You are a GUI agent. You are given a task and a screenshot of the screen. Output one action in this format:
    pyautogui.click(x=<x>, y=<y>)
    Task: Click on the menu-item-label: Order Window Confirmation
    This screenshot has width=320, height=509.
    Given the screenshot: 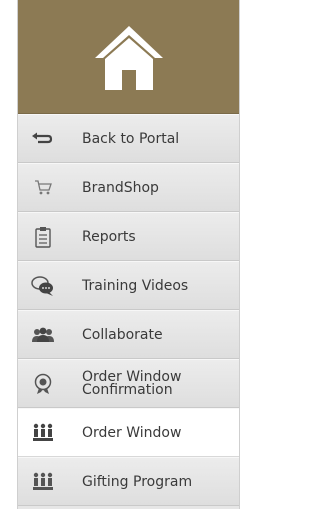 What is the action you would take?
    pyautogui.click(x=157, y=384)
    